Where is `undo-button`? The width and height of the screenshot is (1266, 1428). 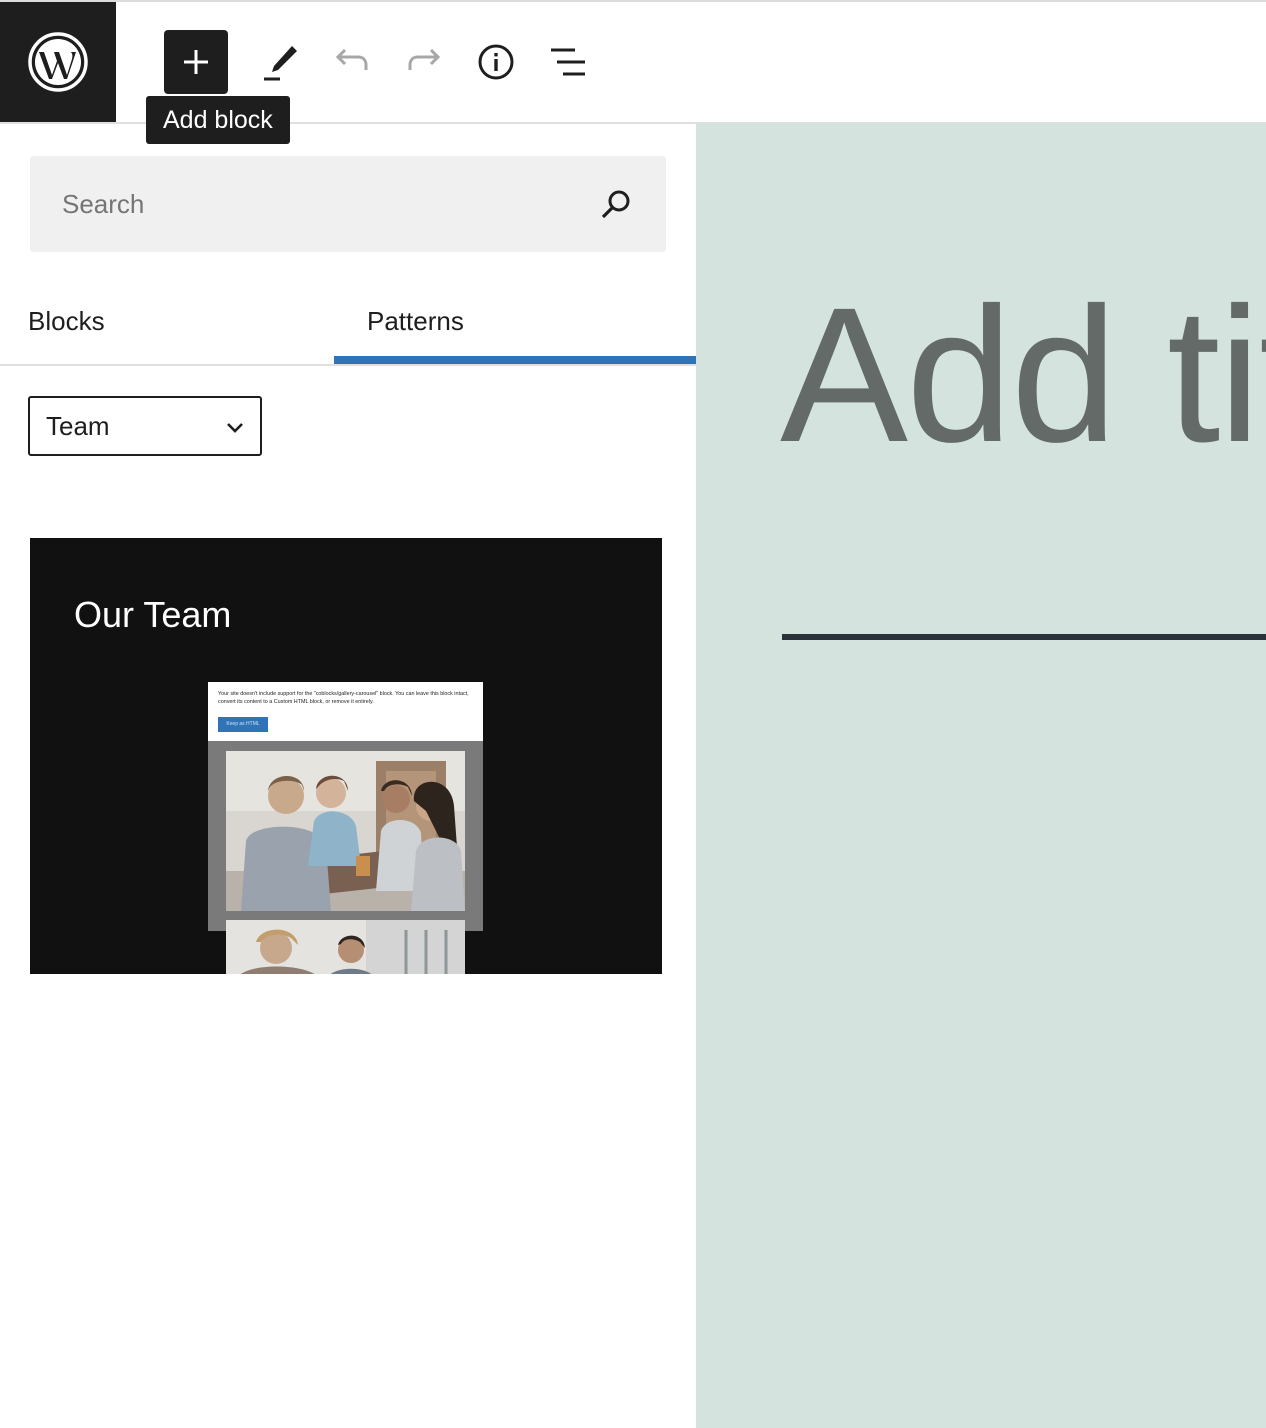
undo-button is located at coordinates (352, 62).